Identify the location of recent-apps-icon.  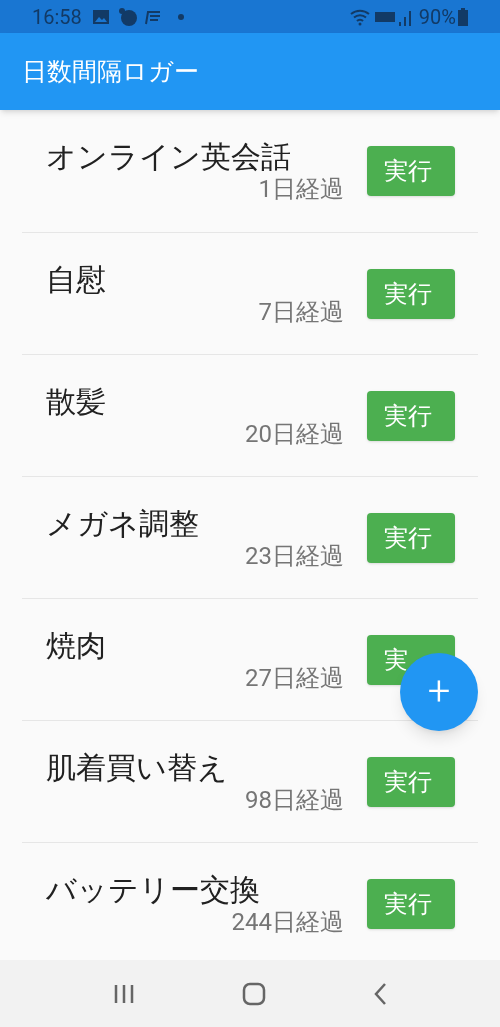
(124, 993).